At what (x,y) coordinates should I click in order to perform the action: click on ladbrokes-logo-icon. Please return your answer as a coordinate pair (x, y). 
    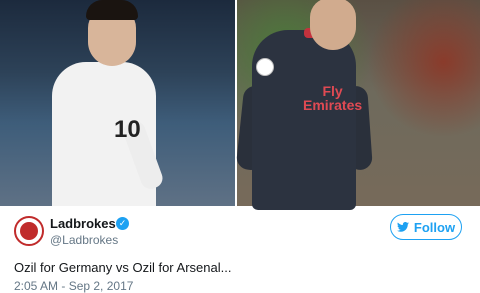
    Looking at the image, I should click on (29, 231).